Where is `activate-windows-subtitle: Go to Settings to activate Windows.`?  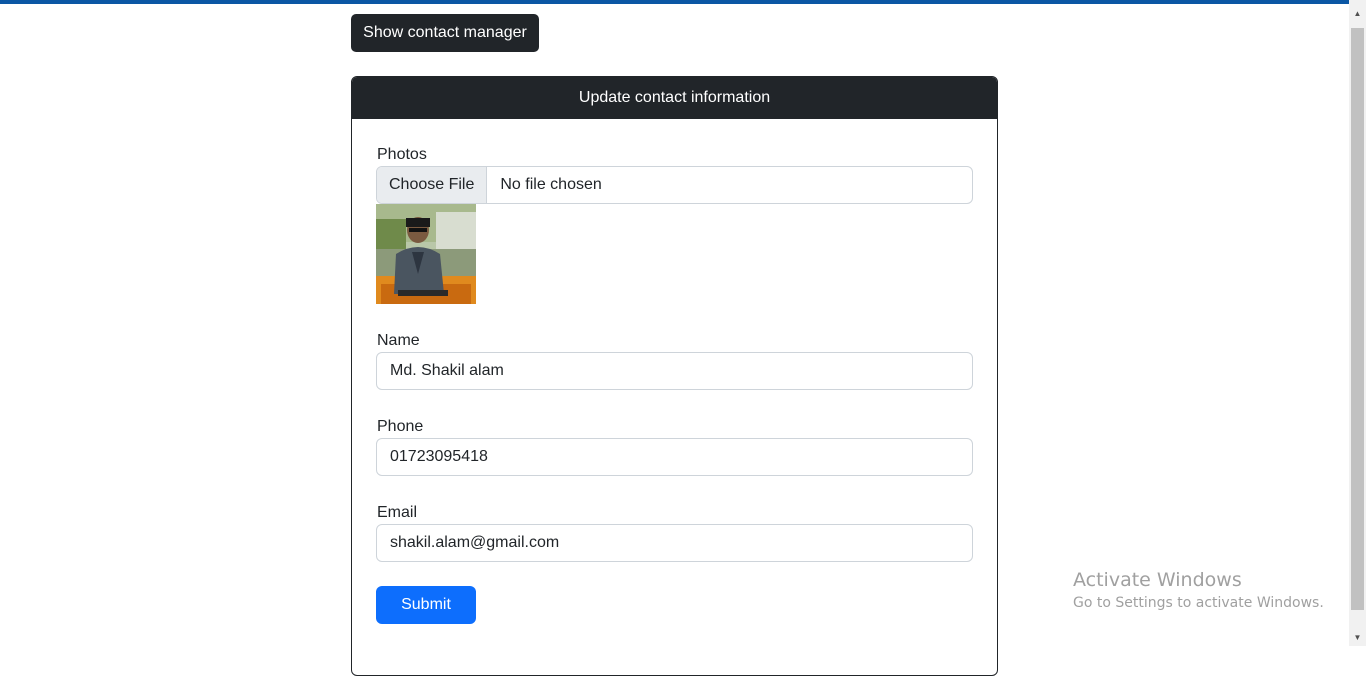
activate-windows-subtitle: Go to Settings to activate Windows. is located at coordinates (1198, 603).